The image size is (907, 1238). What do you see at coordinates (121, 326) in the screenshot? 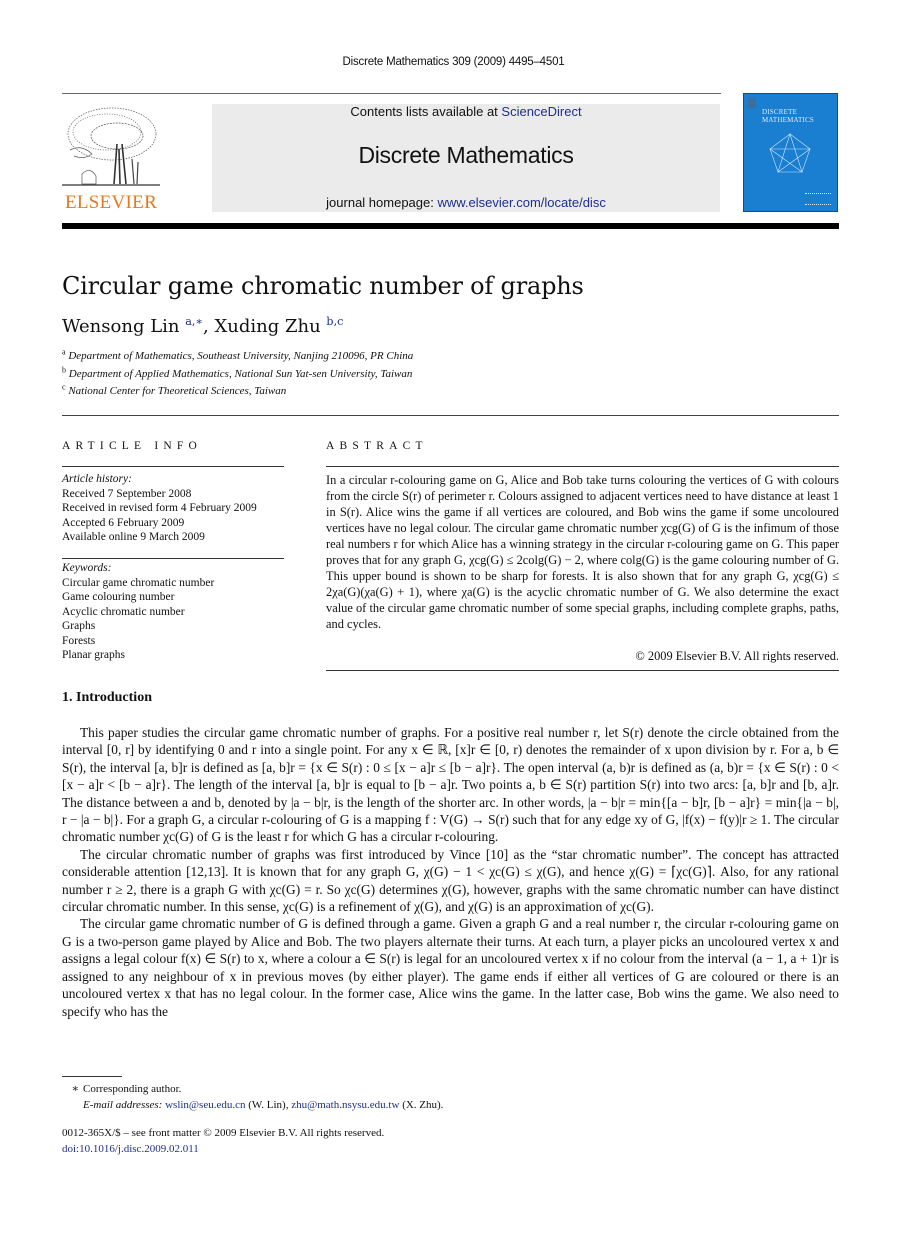
I see `author-name: Wensong Lin` at bounding box center [121, 326].